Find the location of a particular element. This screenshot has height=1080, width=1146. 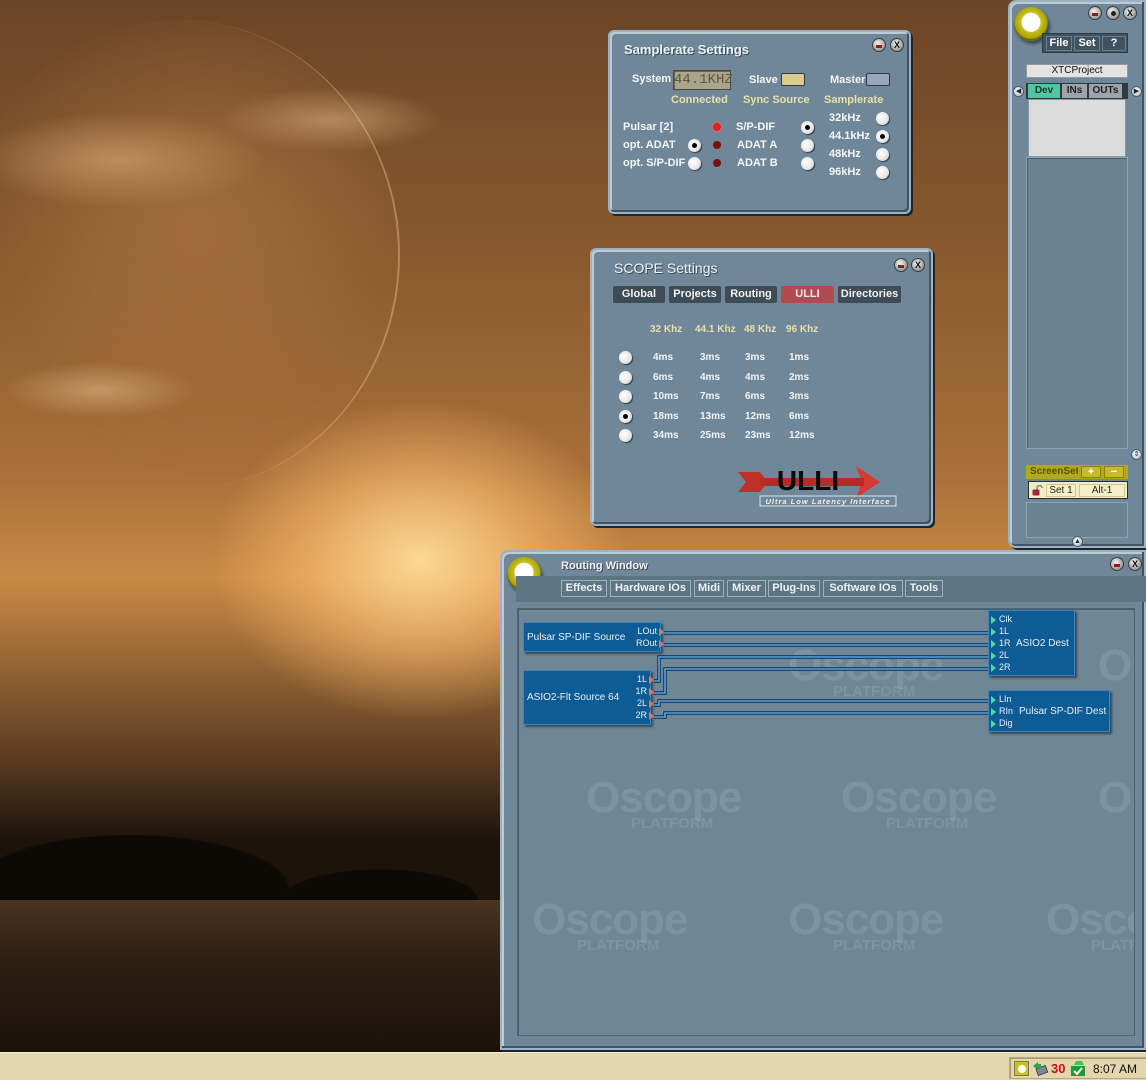

menu-tools: Tools is located at coordinates (924, 588).